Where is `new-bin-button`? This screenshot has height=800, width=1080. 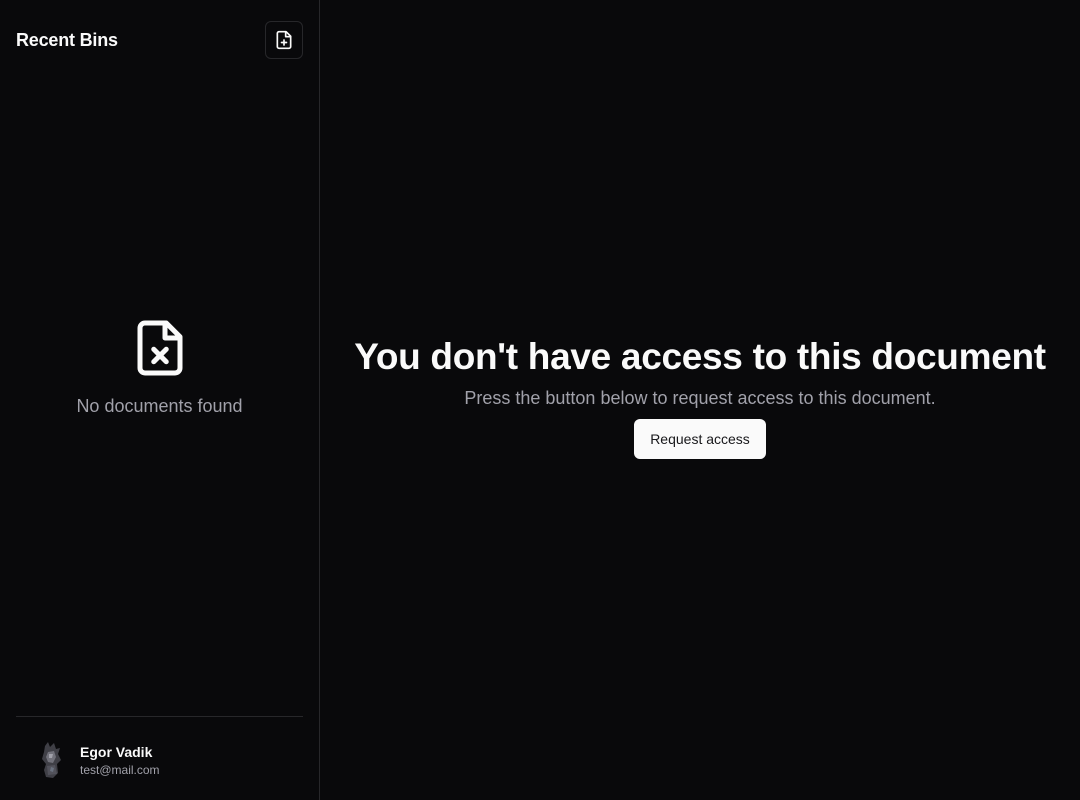 new-bin-button is located at coordinates (284, 40).